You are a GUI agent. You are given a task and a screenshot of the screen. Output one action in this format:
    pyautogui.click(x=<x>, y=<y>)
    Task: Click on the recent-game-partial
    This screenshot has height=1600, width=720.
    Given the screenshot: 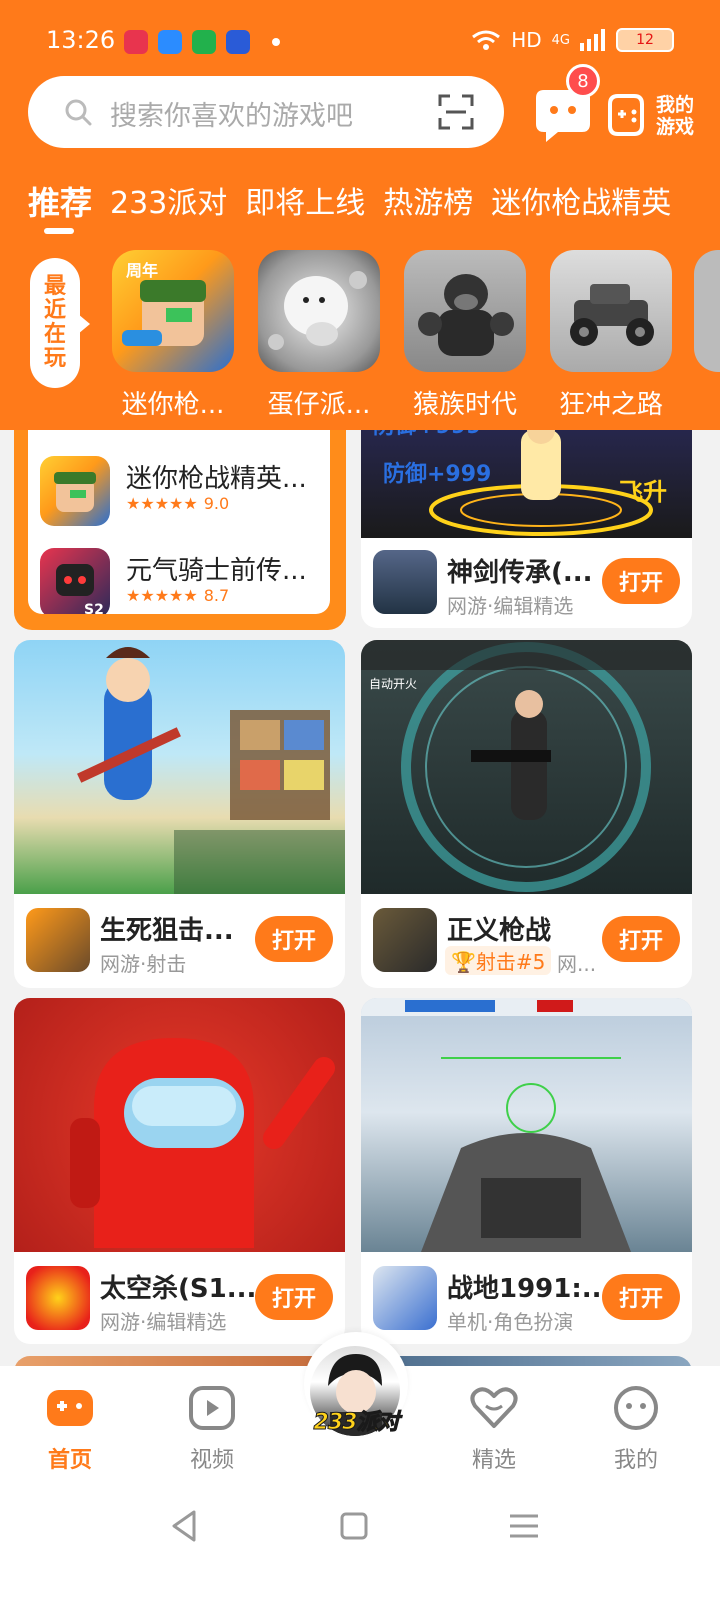 What is the action you would take?
    pyautogui.click(x=707, y=311)
    